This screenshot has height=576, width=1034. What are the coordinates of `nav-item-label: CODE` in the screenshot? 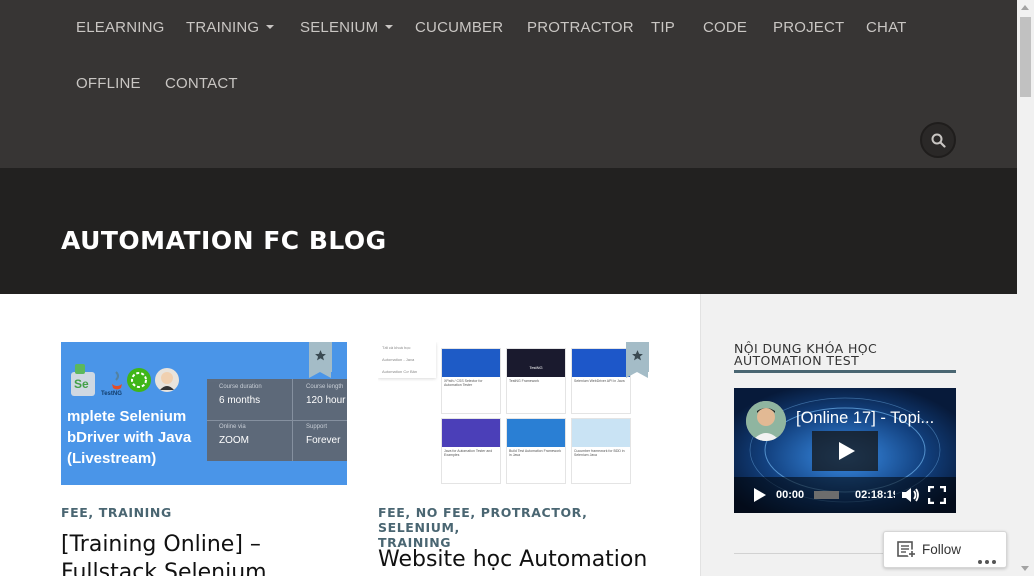 It's located at (725, 27).